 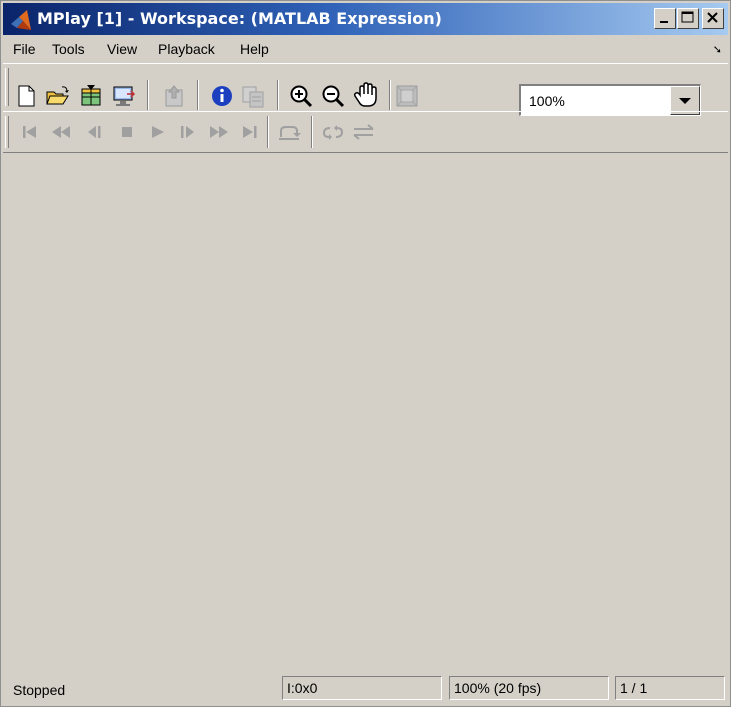 I want to click on playback-toolbar, so click(x=365, y=132).